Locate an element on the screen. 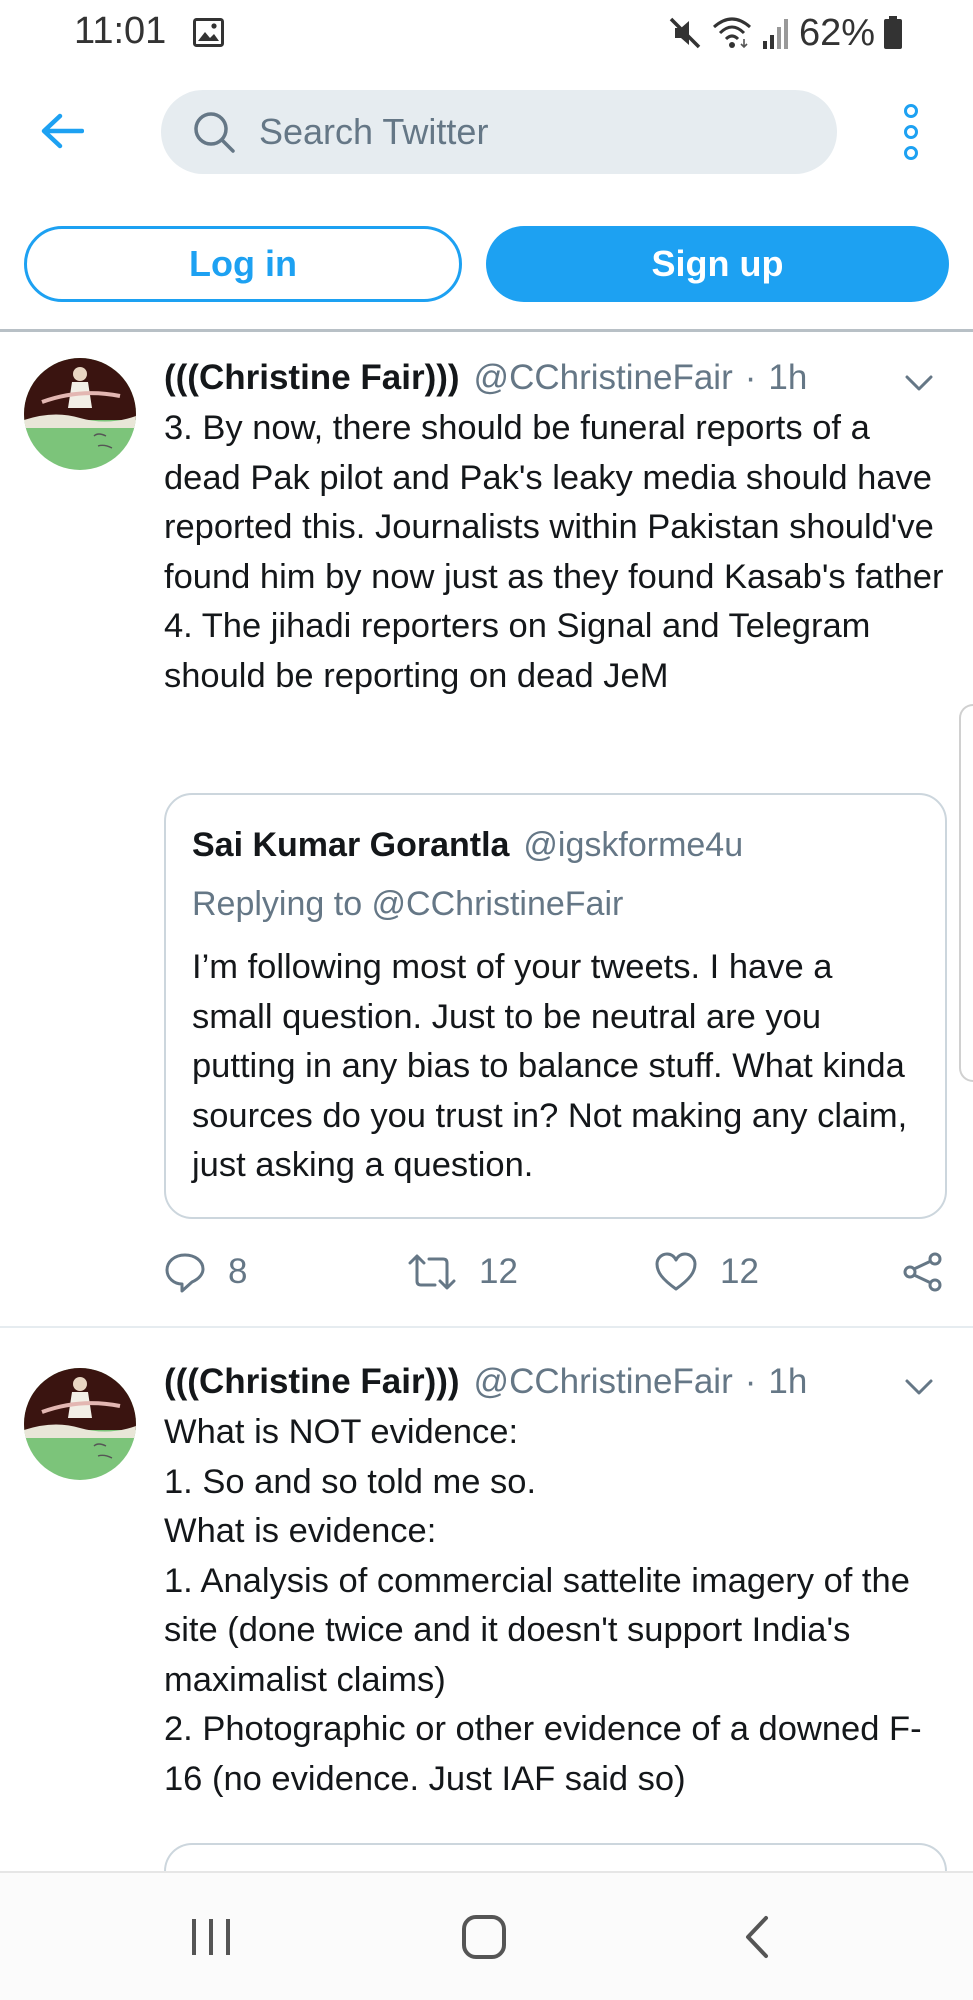 This screenshot has width=973, height=2000. nav-back-button is located at coordinates (757, 1937).